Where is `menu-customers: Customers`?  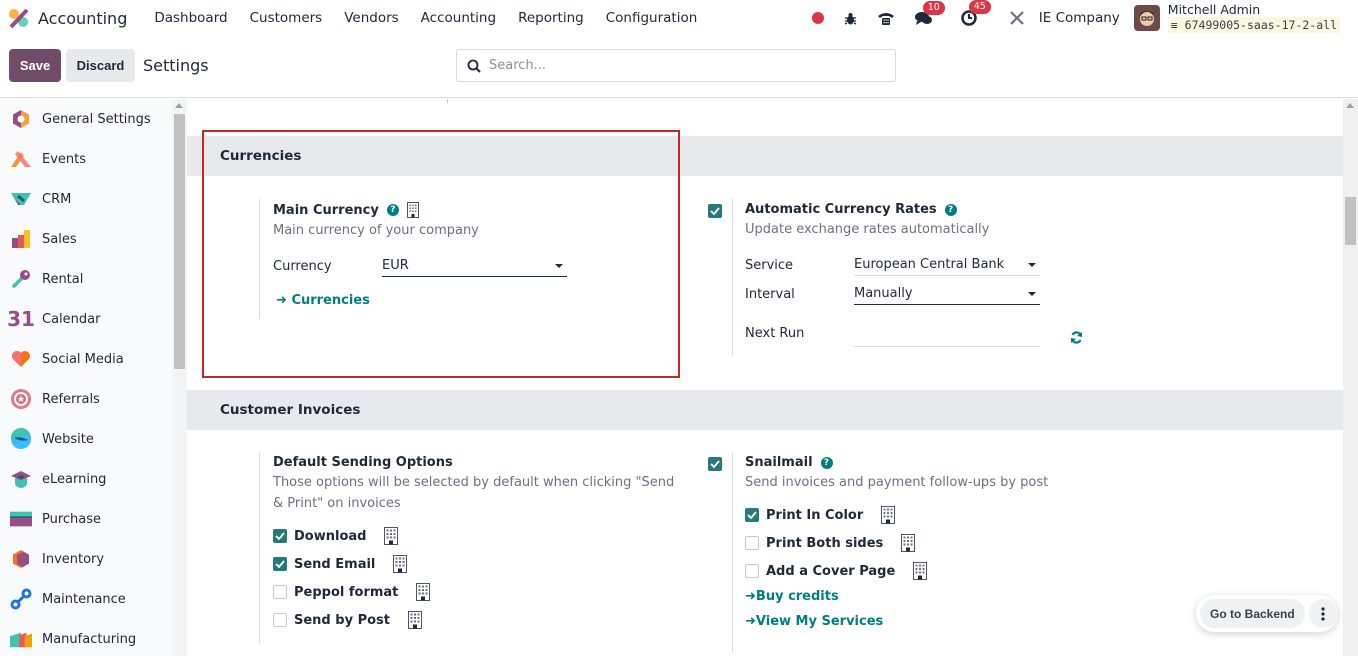 menu-customers: Customers is located at coordinates (286, 18).